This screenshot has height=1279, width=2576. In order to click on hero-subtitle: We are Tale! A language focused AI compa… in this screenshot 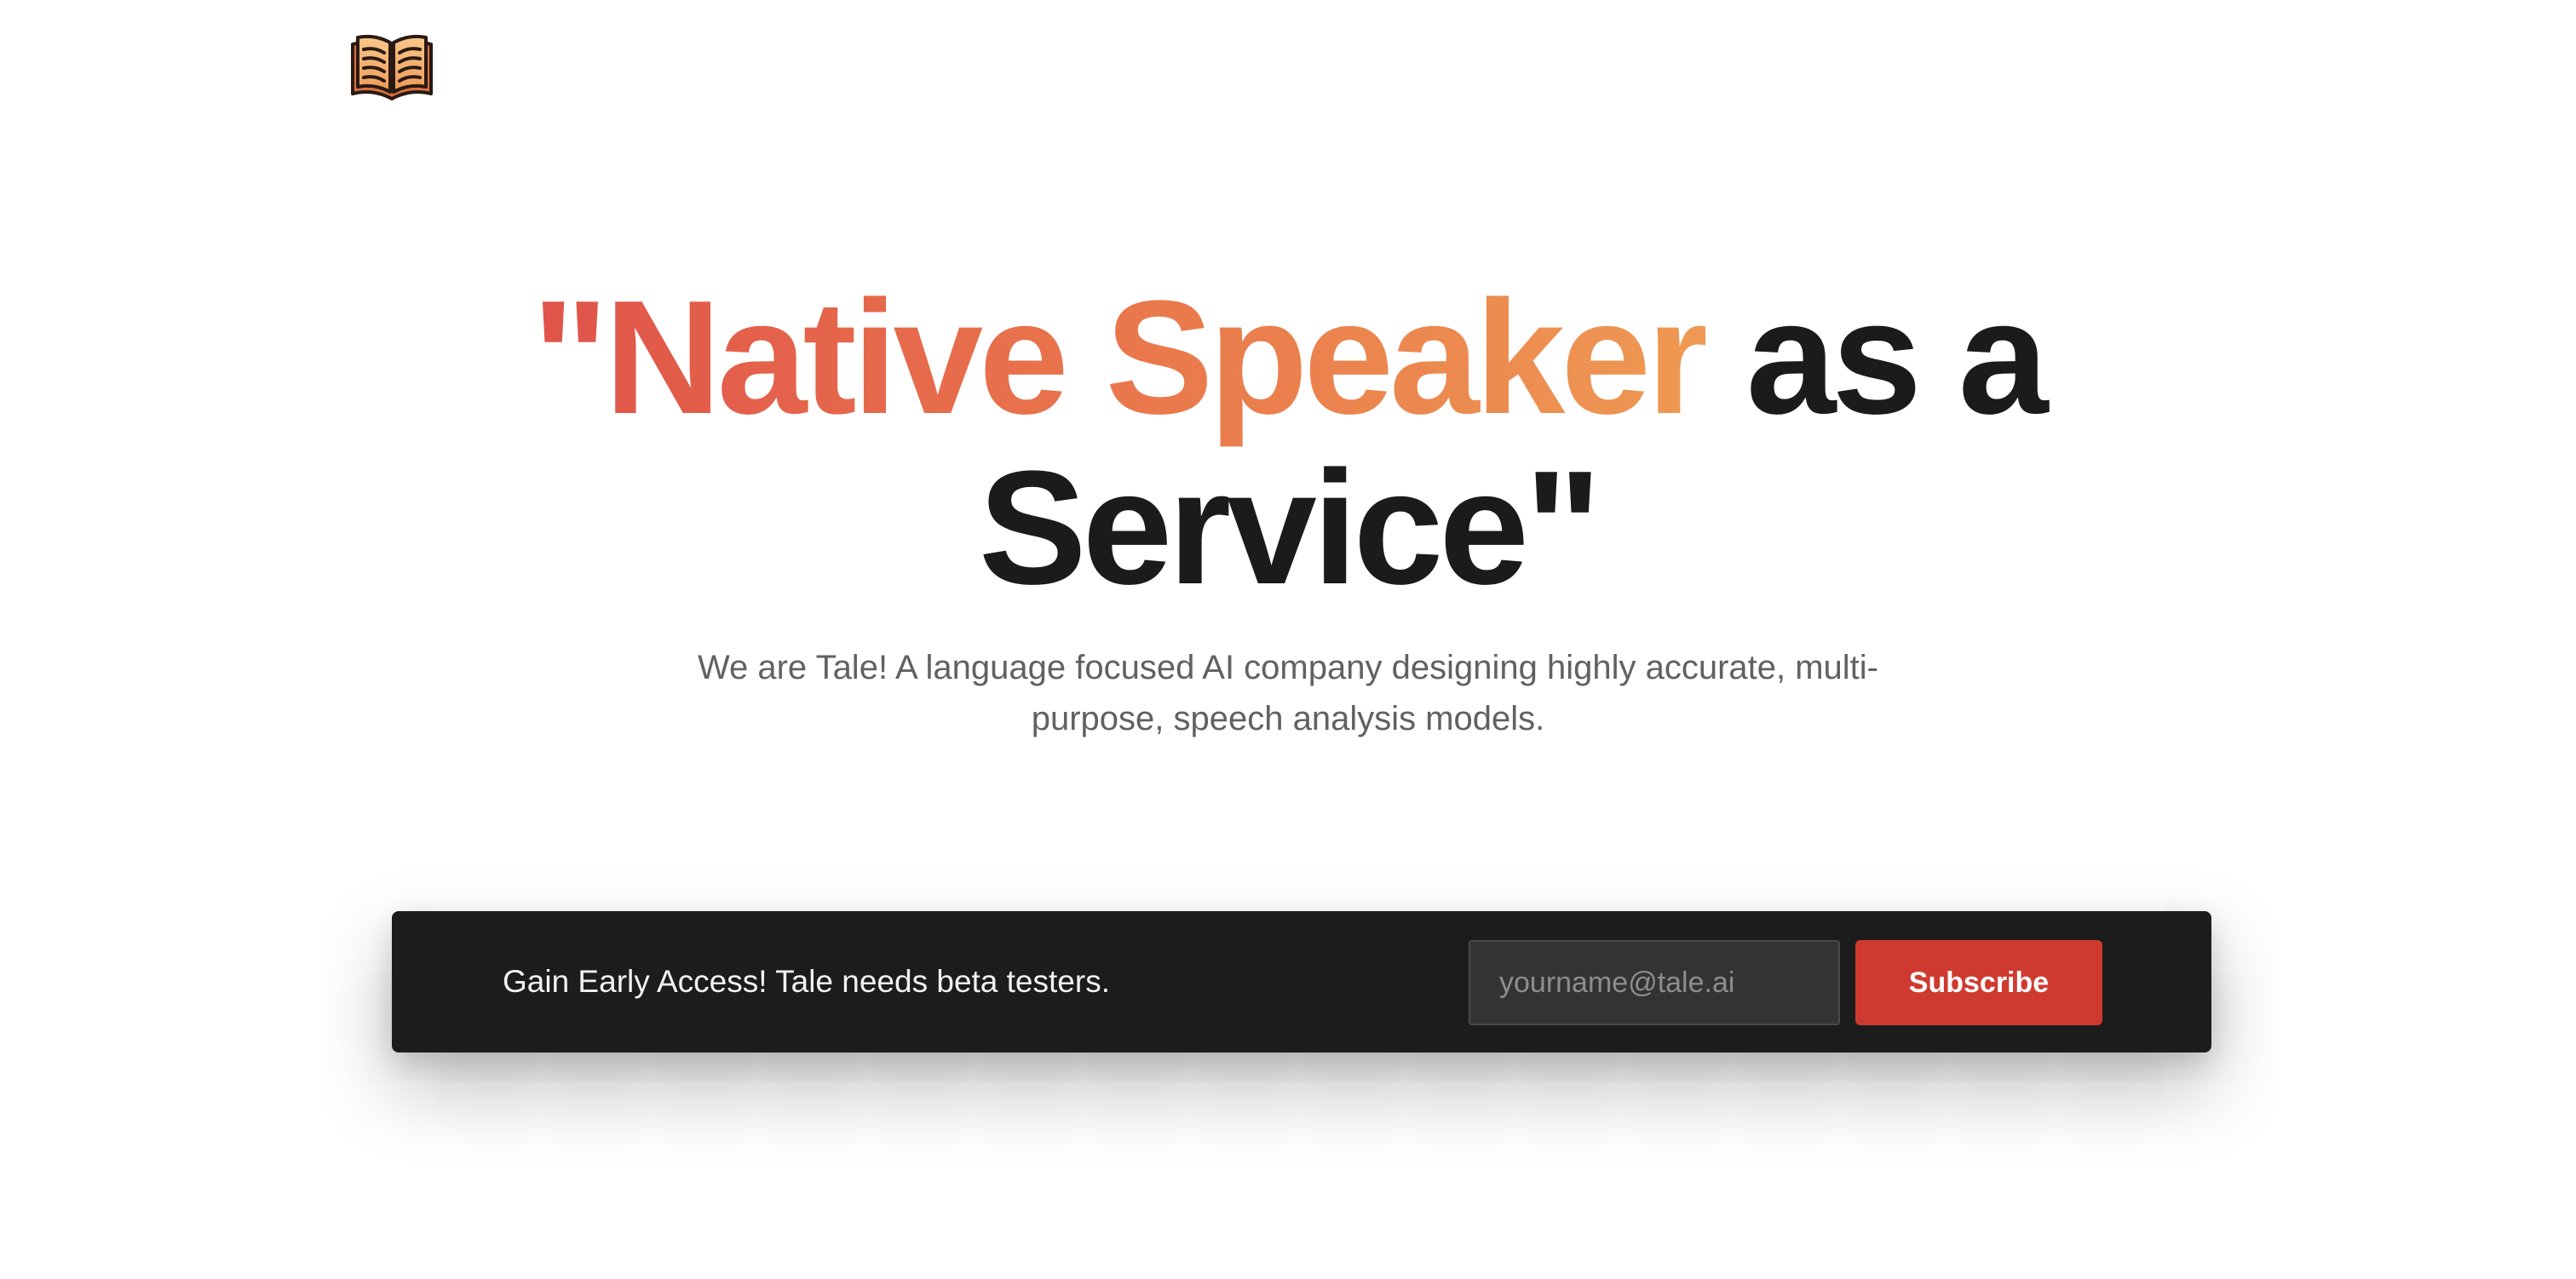, I will do `click(1288, 693)`.